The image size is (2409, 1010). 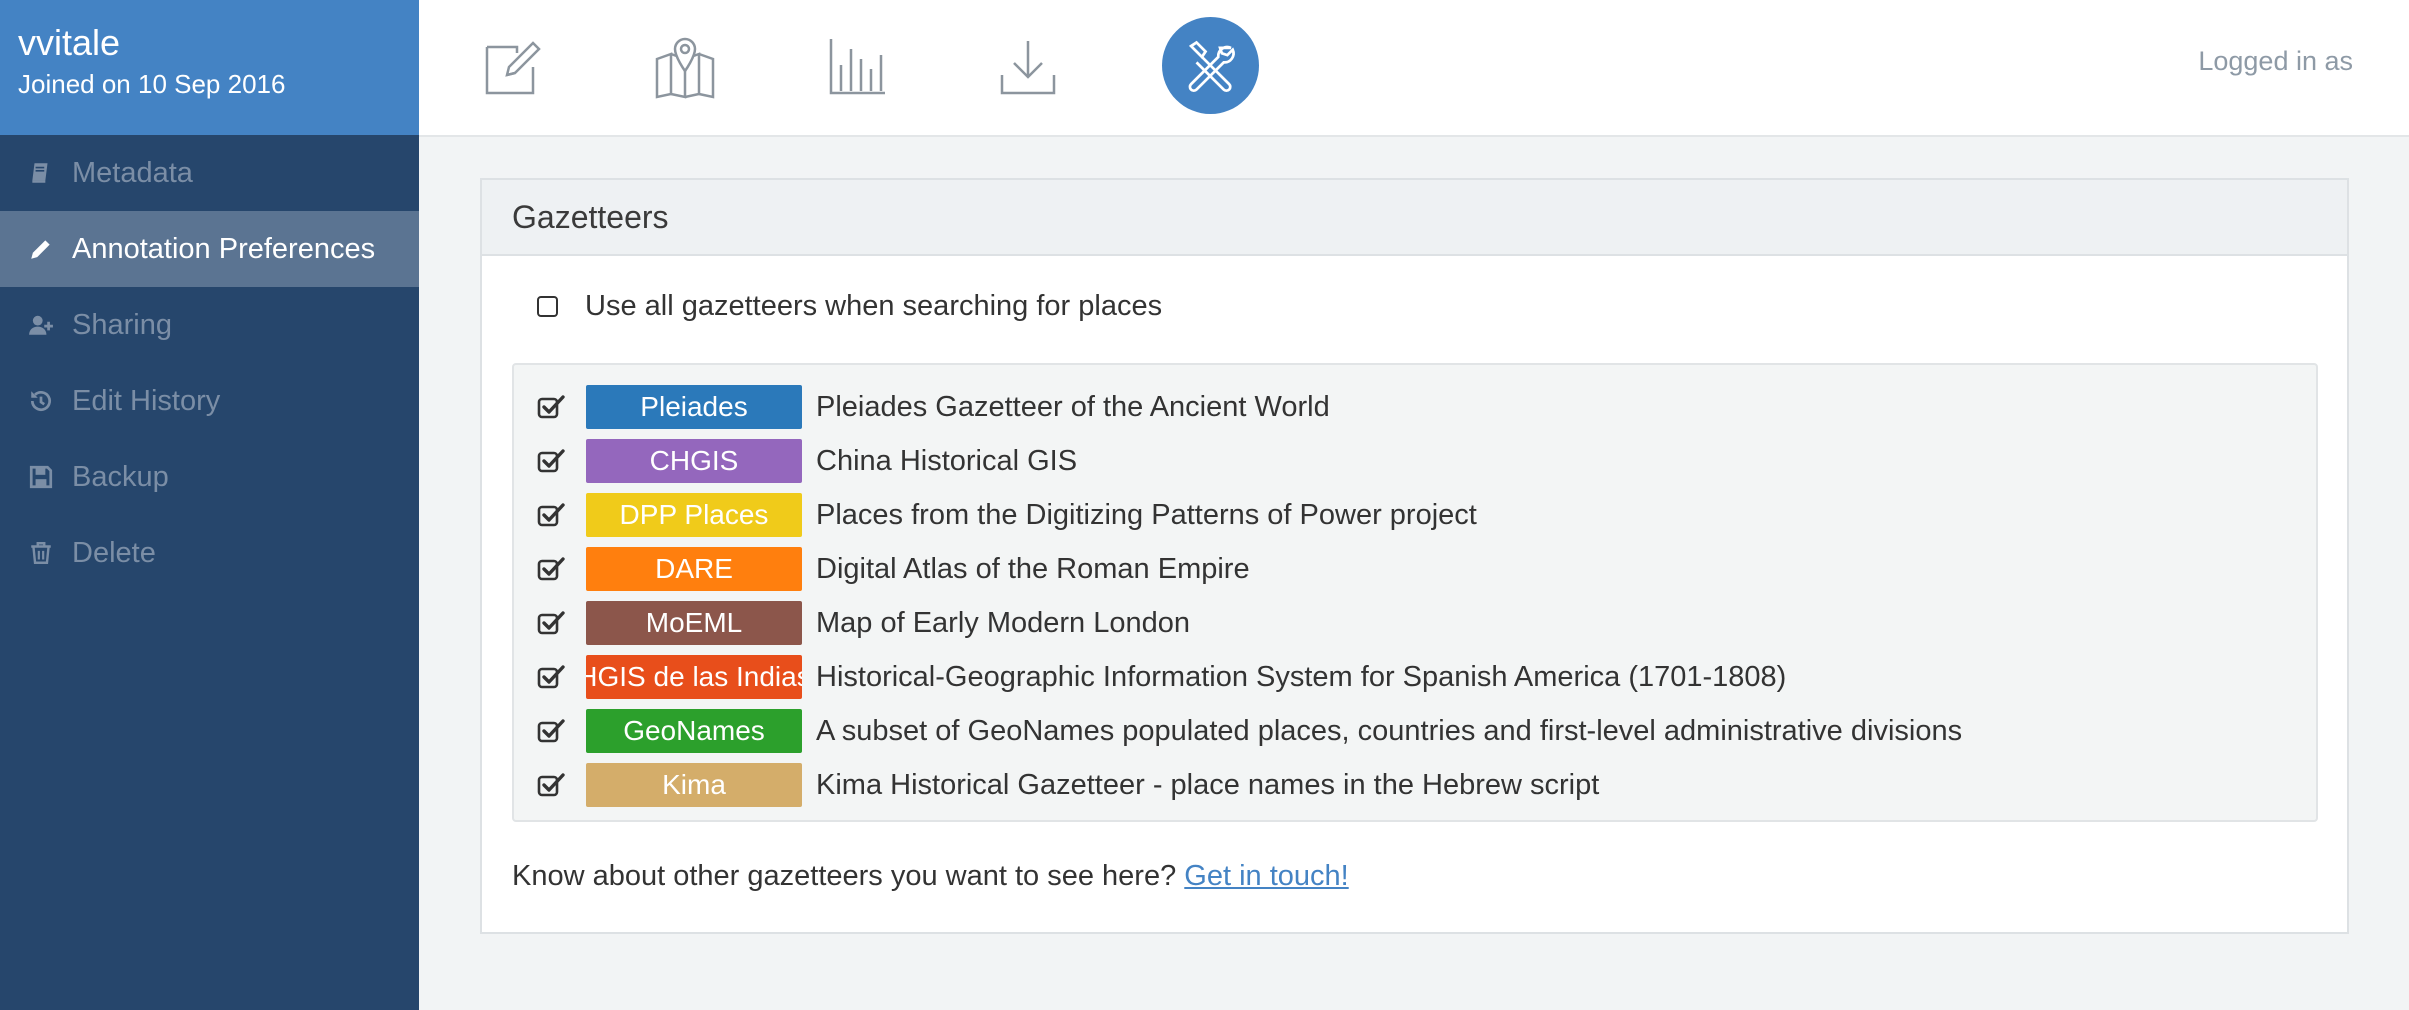 What do you see at coordinates (1415, 623) in the screenshot?
I see `gazetteer-row: MoEML Map of Early Modern London` at bounding box center [1415, 623].